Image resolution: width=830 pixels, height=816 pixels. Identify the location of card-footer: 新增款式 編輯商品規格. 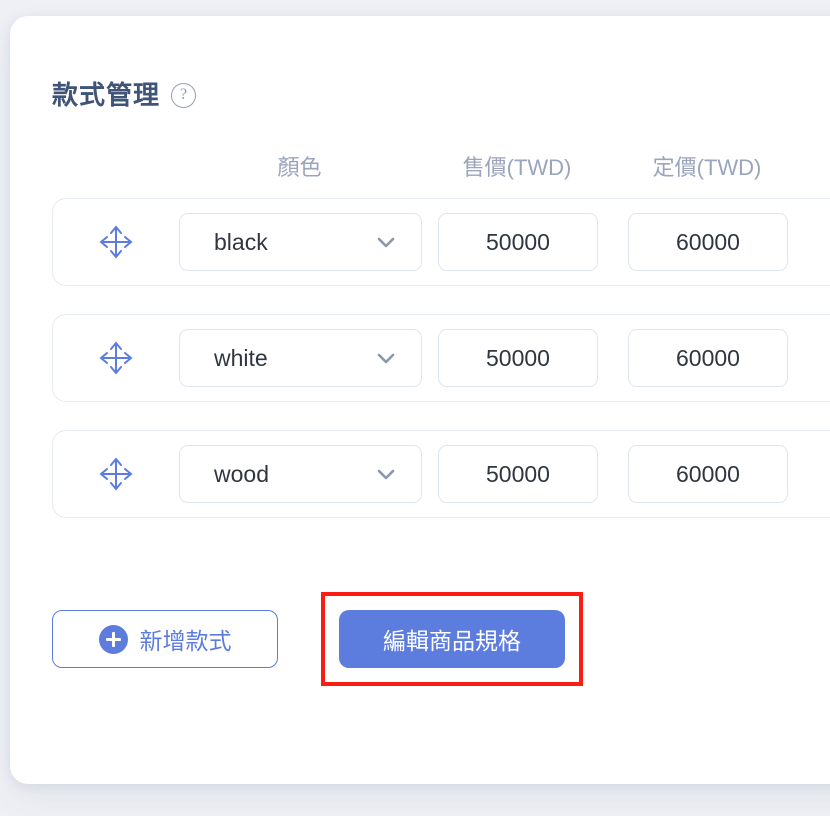
(420, 639).